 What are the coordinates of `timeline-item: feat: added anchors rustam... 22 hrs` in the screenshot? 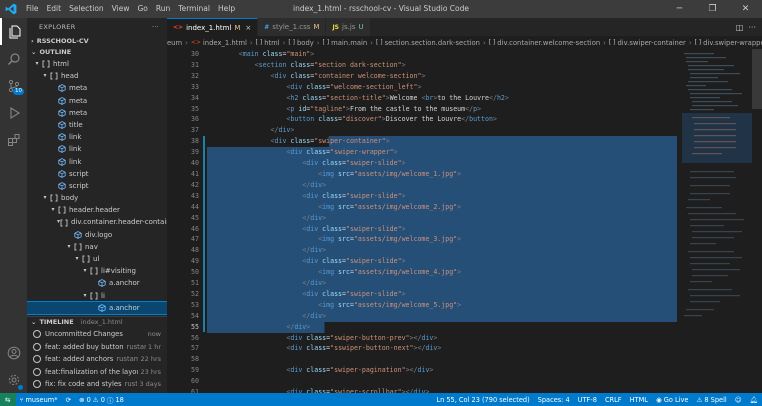 It's located at (97, 359).